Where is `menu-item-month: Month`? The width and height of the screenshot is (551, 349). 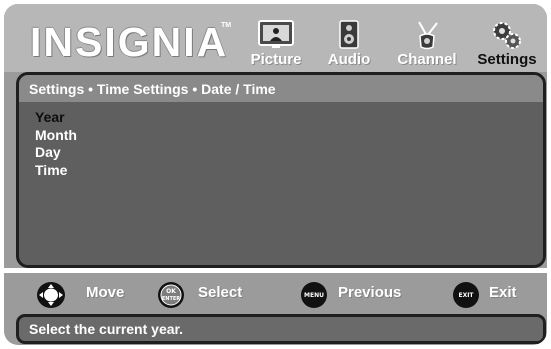 menu-item-month: Month is located at coordinates (56, 136).